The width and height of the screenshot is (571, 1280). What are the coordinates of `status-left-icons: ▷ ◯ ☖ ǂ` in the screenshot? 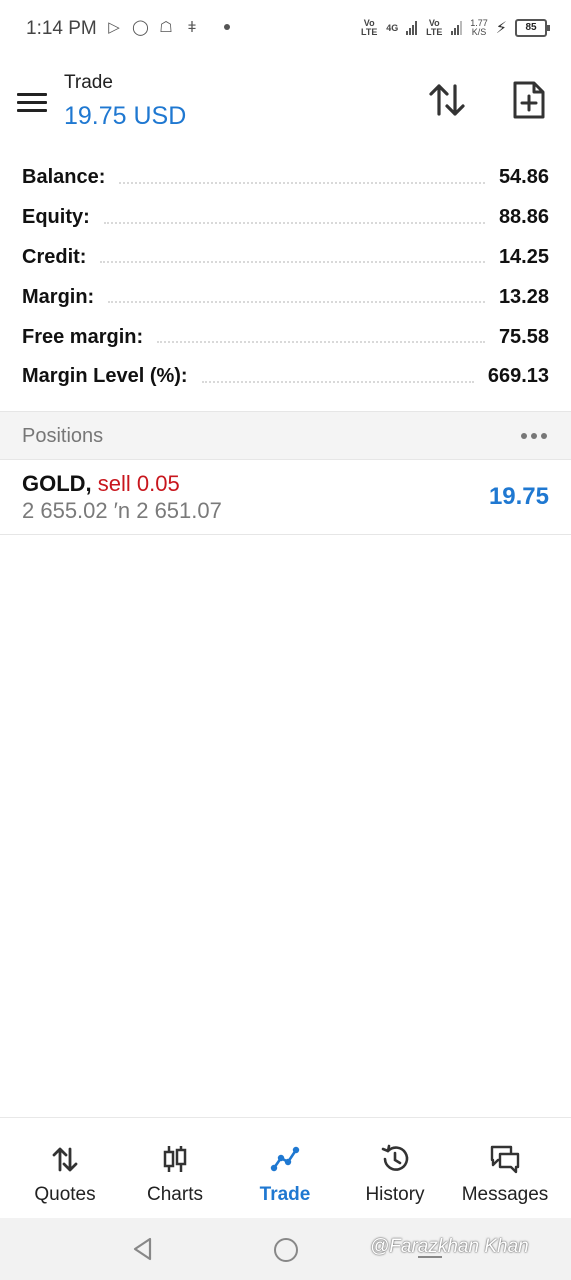 It's located at (168, 27).